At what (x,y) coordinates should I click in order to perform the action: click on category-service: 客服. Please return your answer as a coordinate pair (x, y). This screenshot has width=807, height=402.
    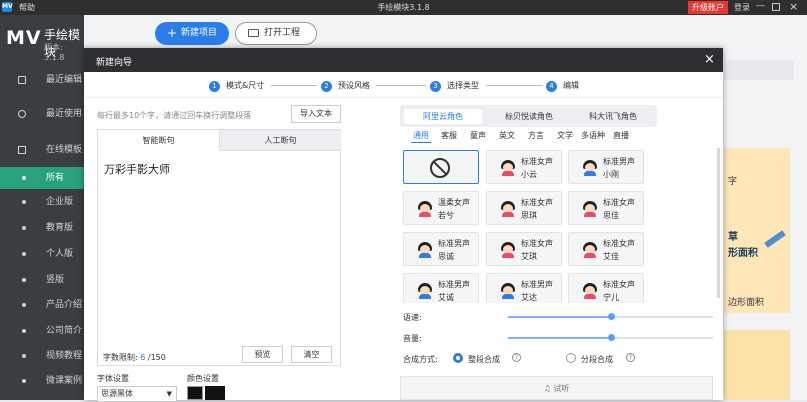
    Looking at the image, I should click on (449, 135).